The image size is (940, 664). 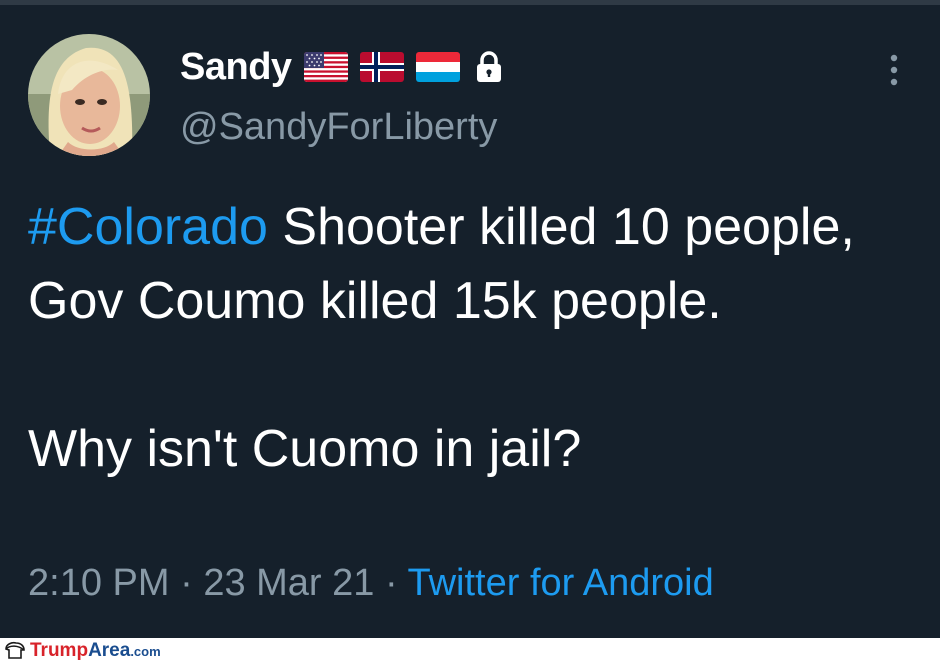 I want to click on tweet-date: 23 Mar 21, so click(x=288, y=583).